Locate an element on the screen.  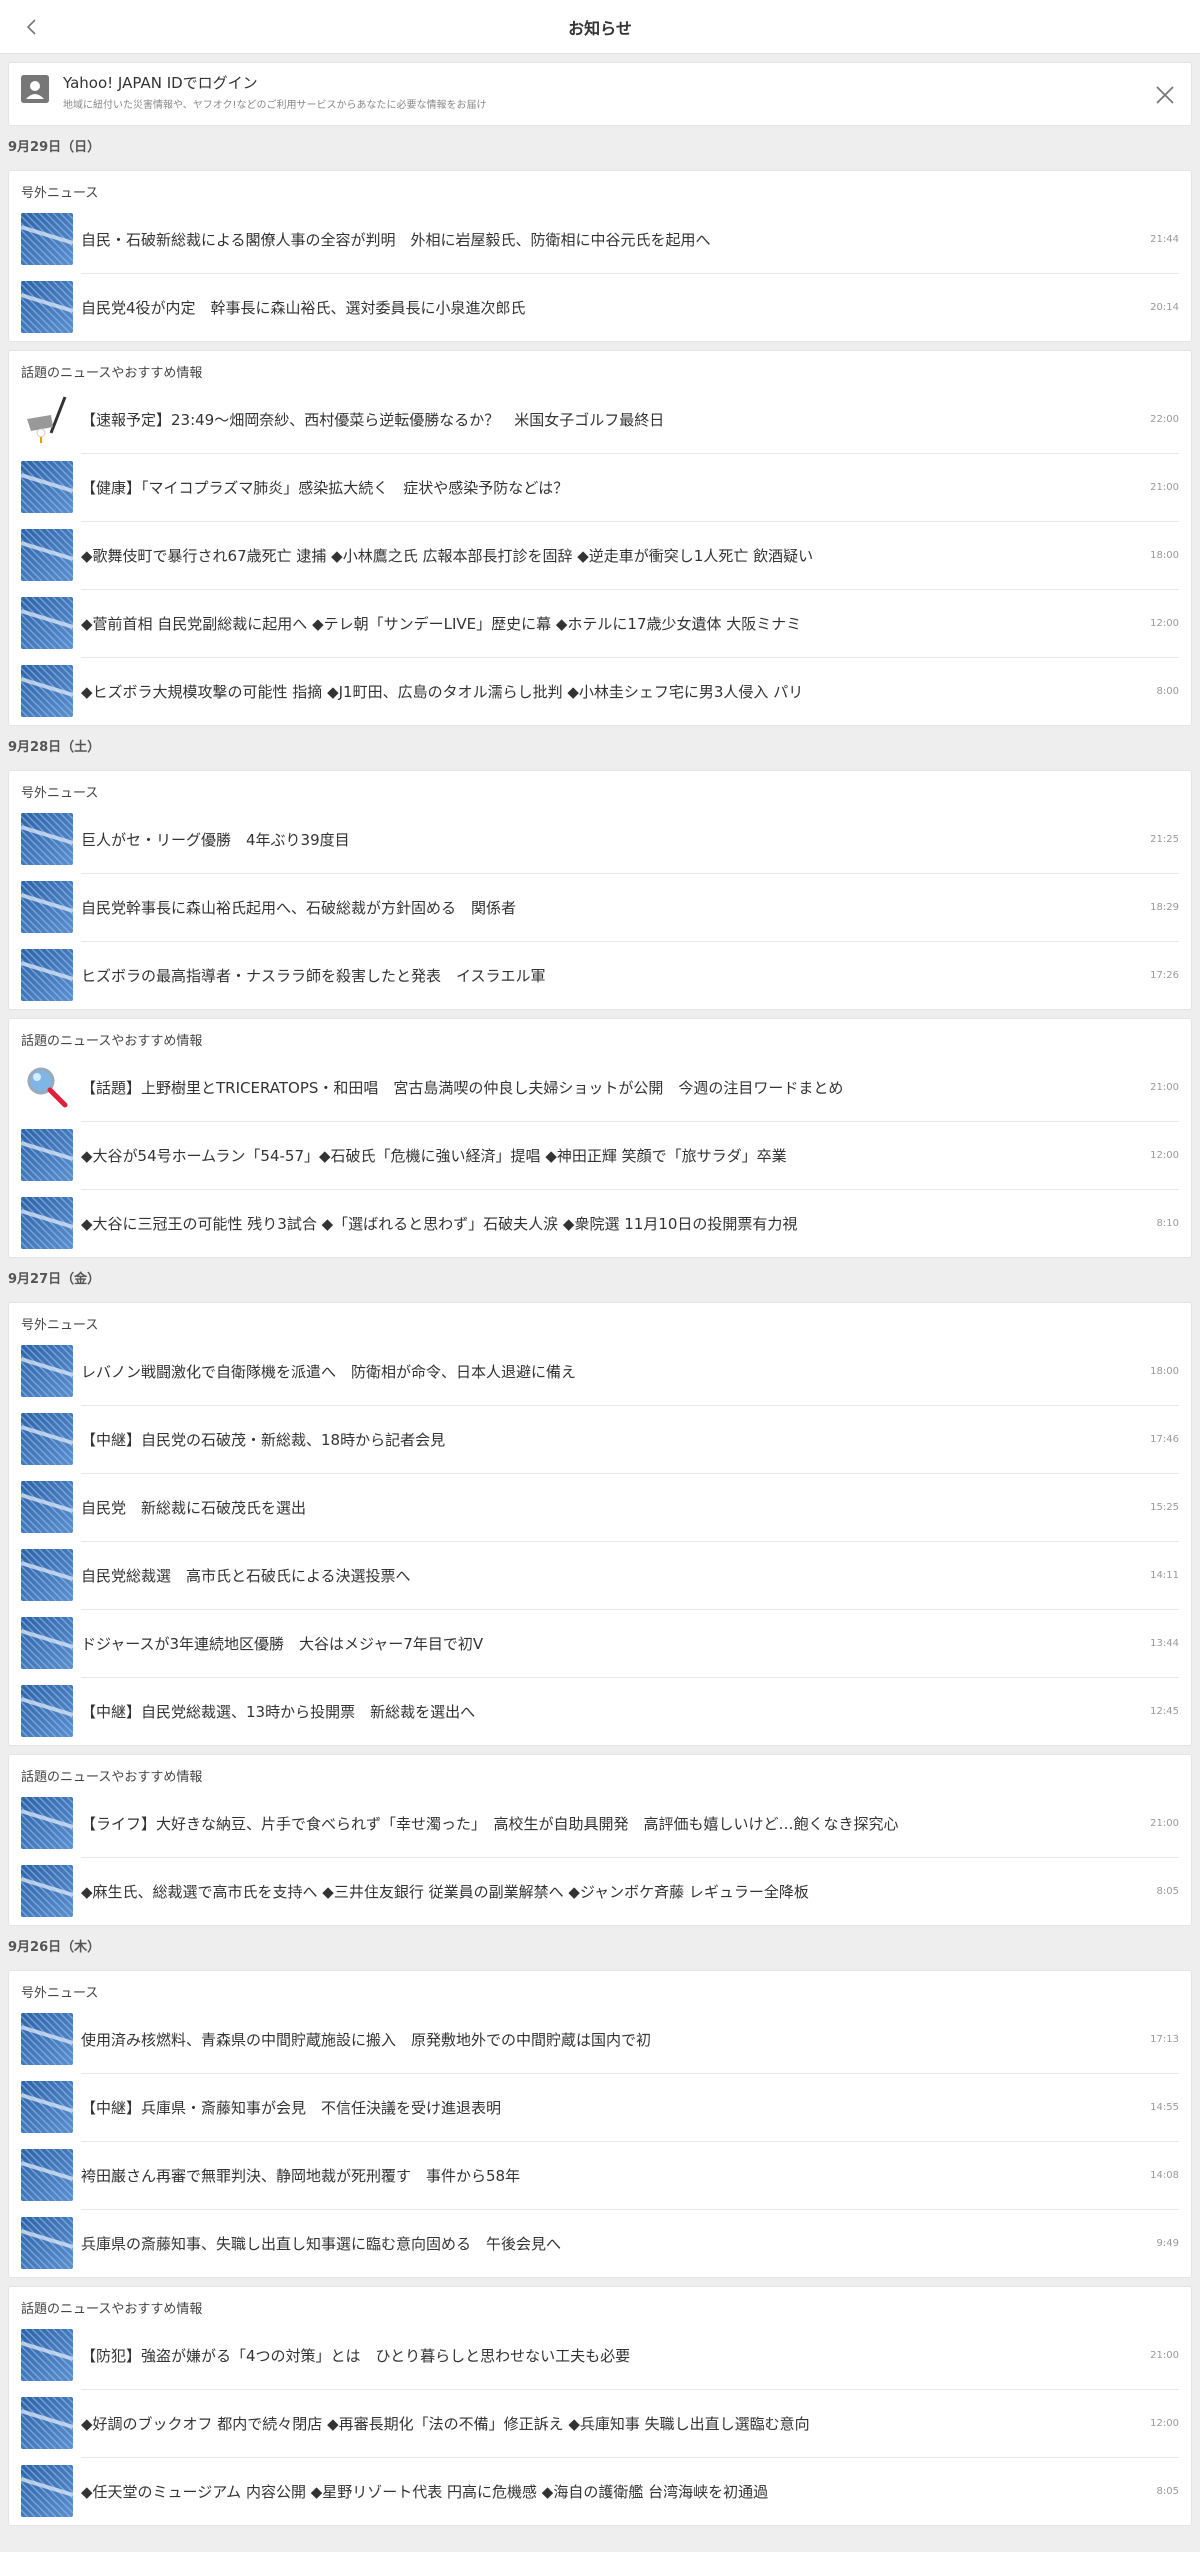
user-icon is located at coordinates (35, 89).